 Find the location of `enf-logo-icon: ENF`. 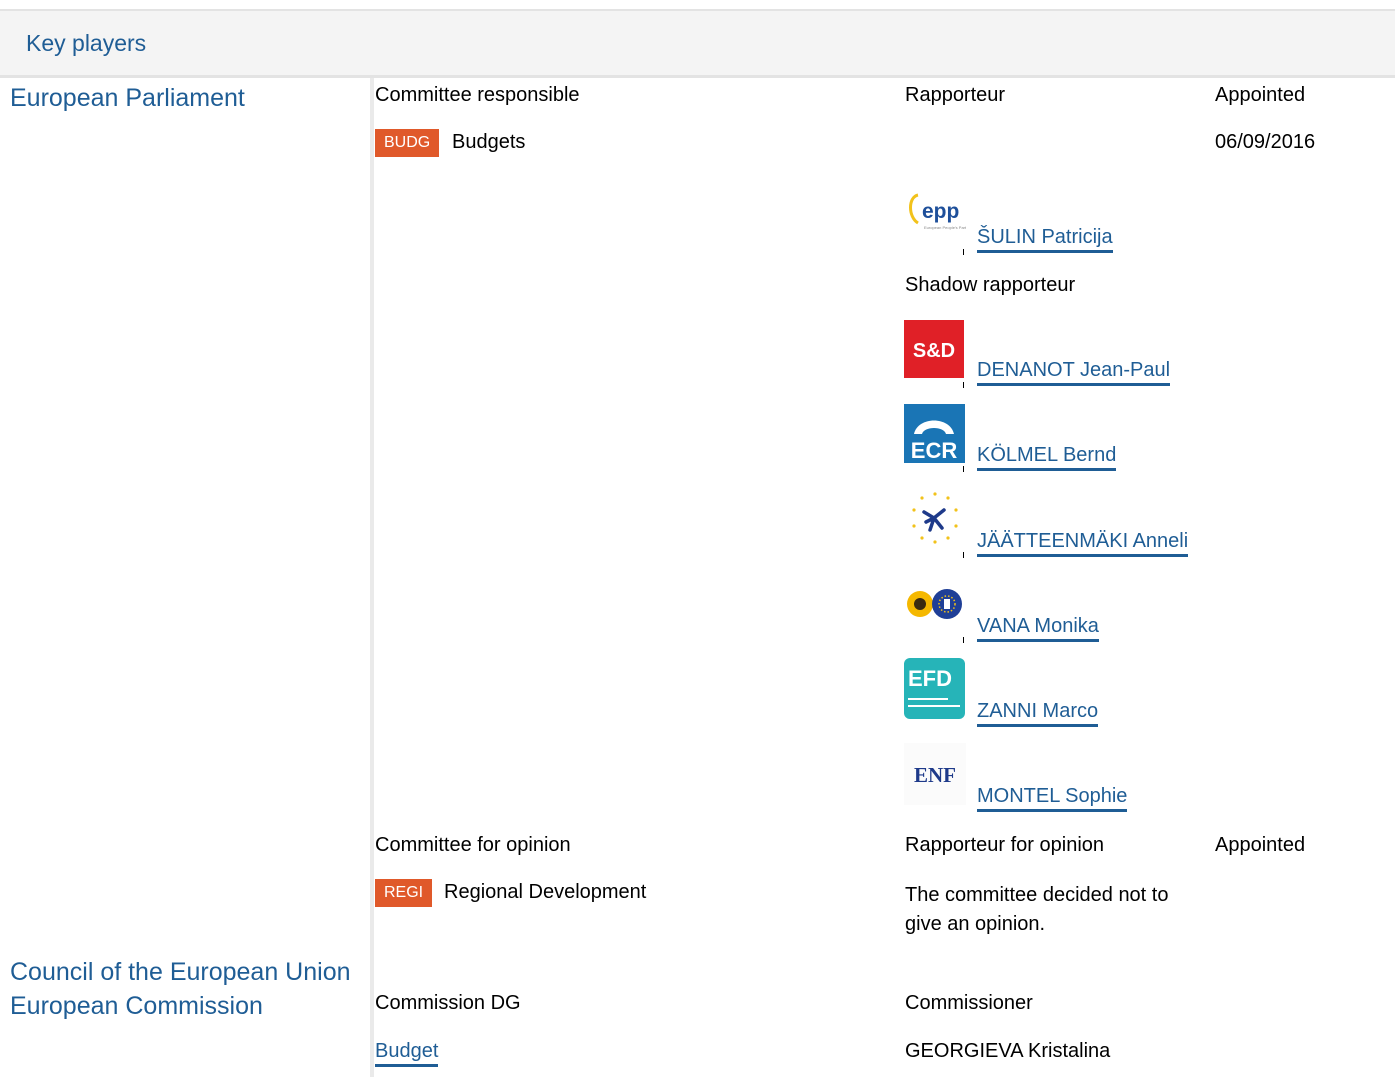

enf-logo-icon: ENF is located at coordinates (935, 774).